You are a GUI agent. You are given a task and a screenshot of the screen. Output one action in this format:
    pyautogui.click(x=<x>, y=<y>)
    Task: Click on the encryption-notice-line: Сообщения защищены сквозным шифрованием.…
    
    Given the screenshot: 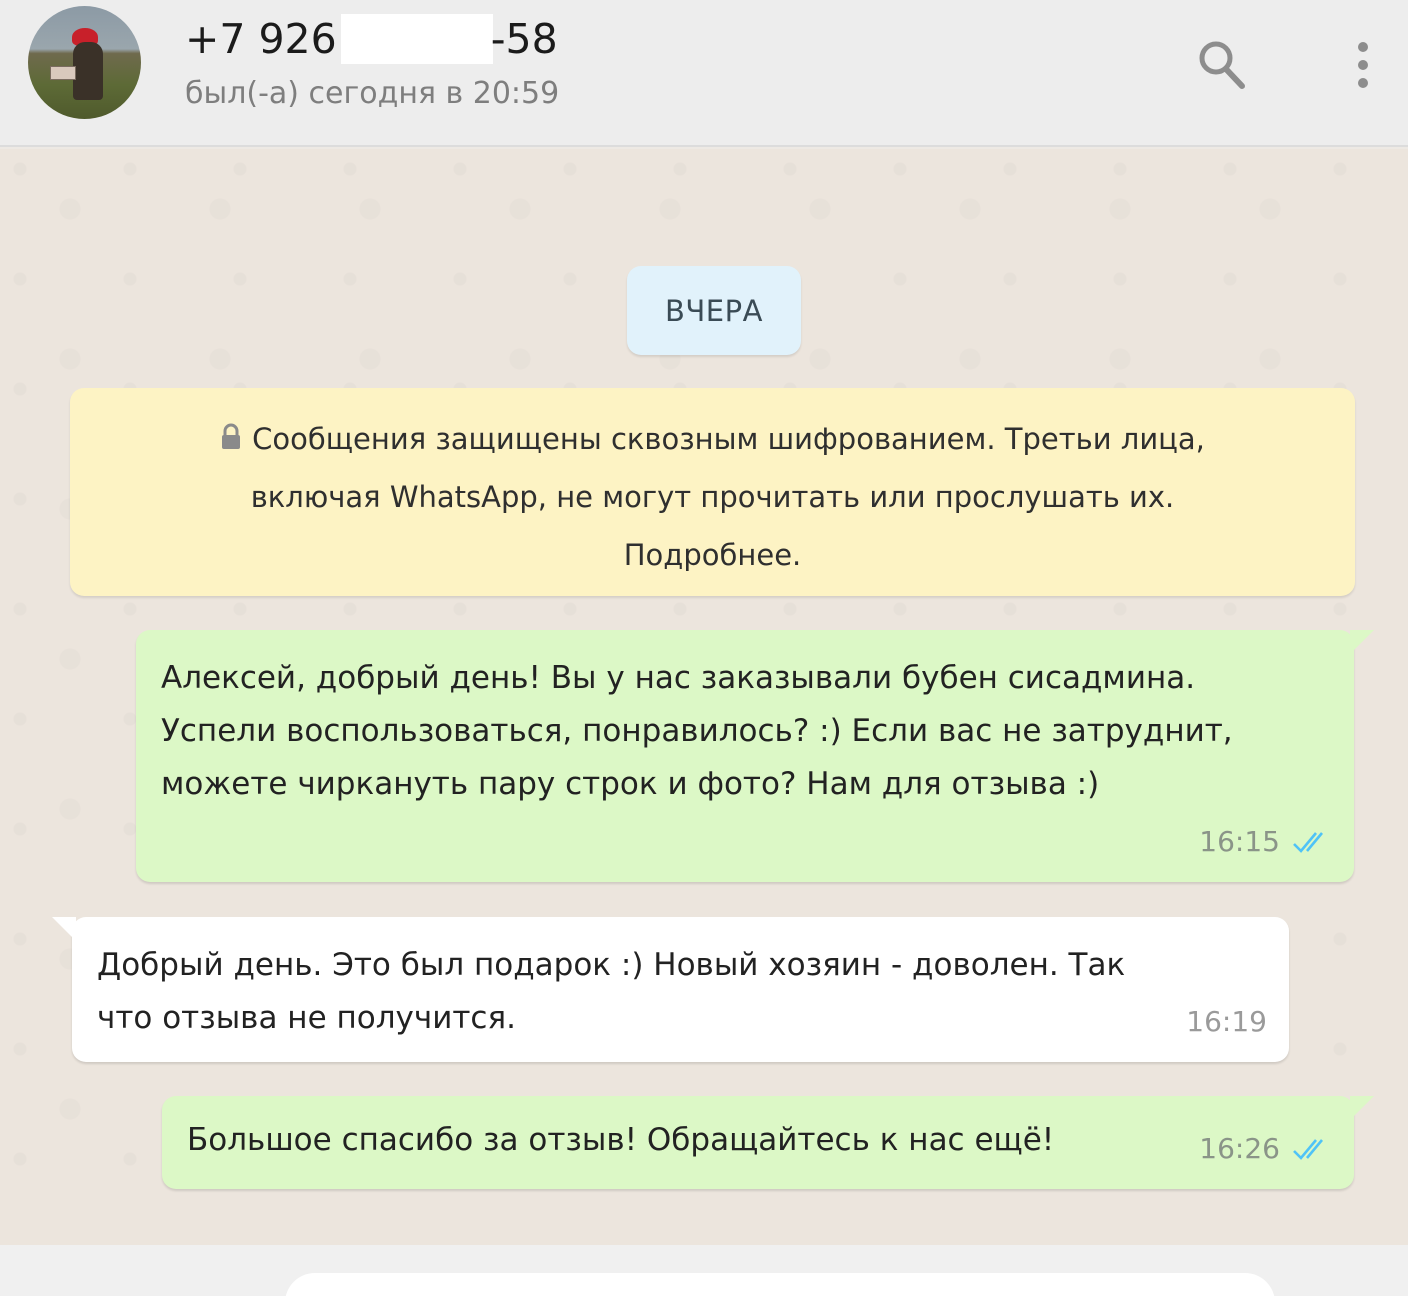 What is the action you would take?
    pyautogui.click(x=712, y=439)
    